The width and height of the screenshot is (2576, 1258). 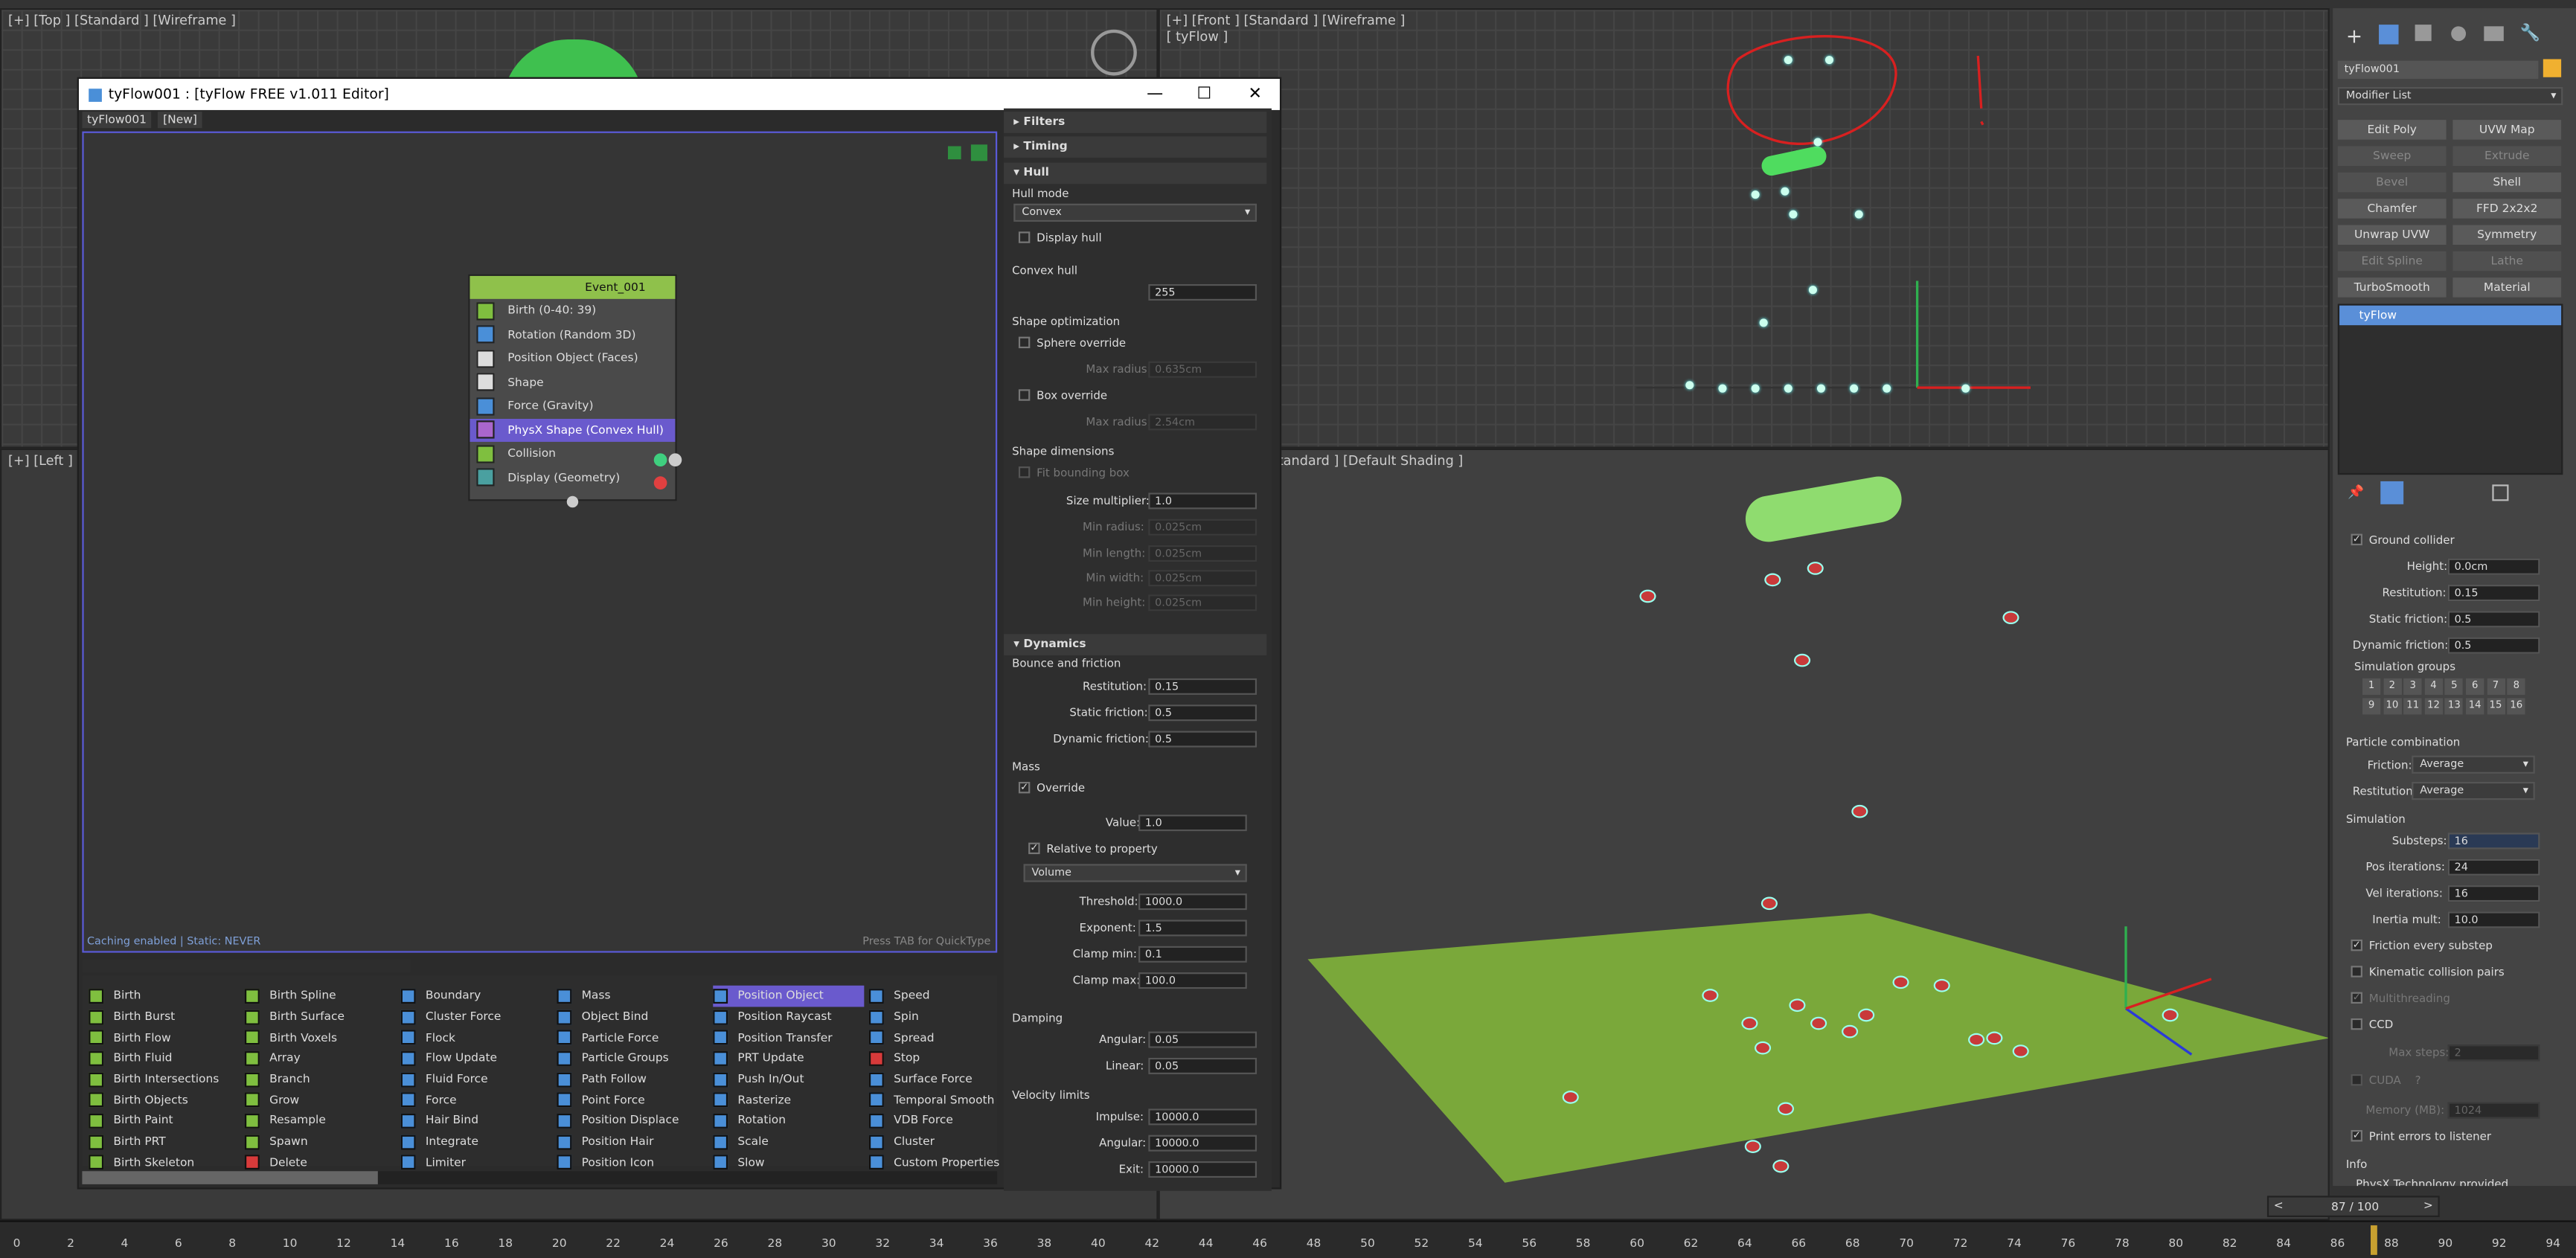 What do you see at coordinates (1203, 94) in the screenshot?
I see `maximize-button: ☐` at bounding box center [1203, 94].